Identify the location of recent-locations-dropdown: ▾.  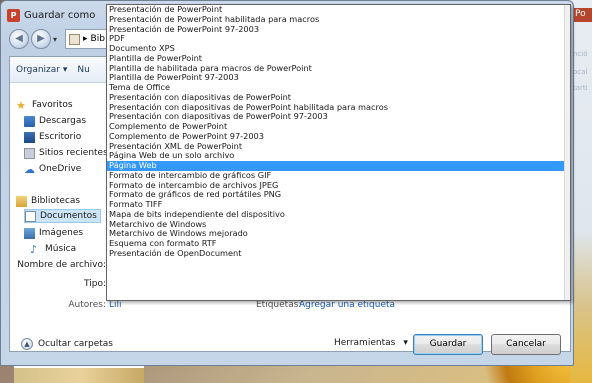
(58, 39).